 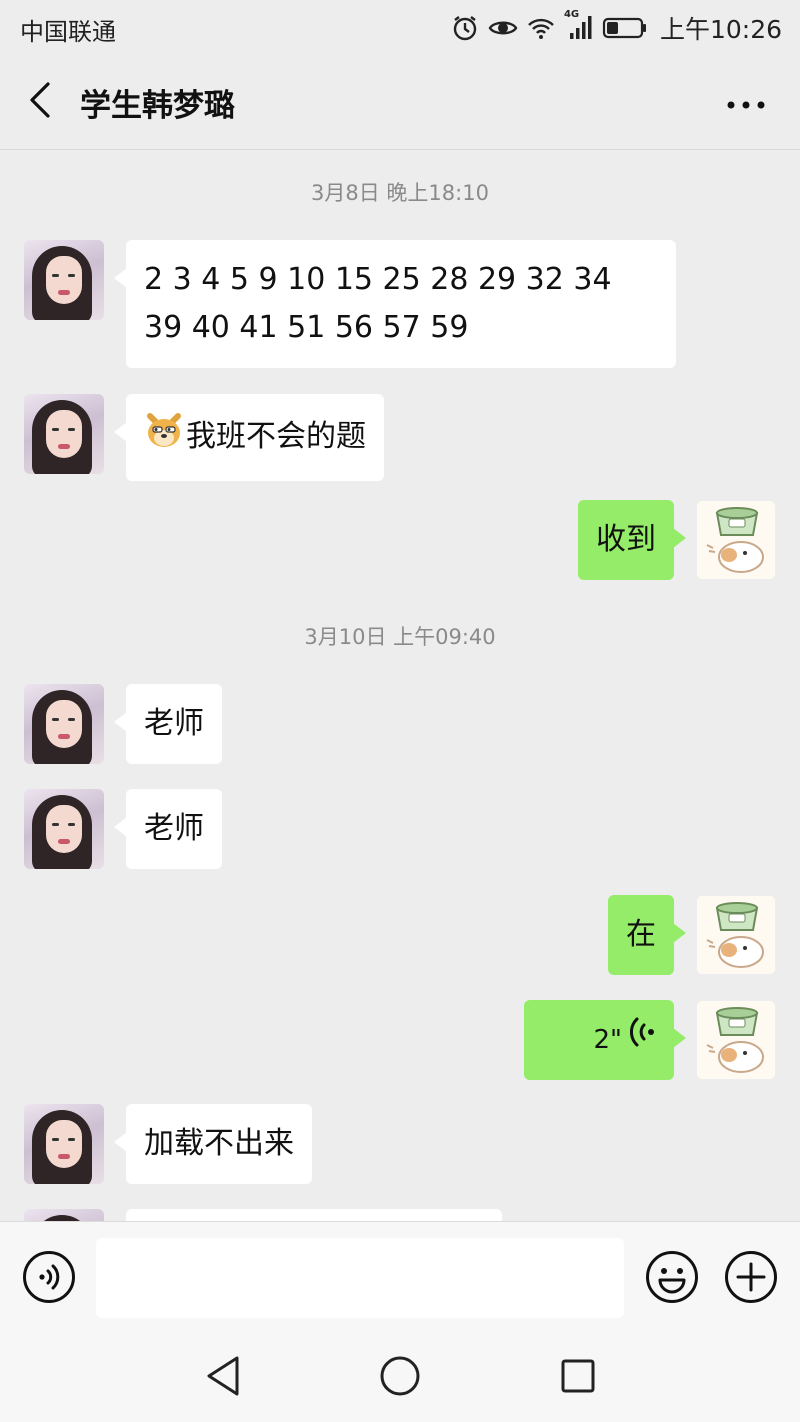 What do you see at coordinates (625, 28) in the screenshot?
I see `battery-icon` at bounding box center [625, 28].